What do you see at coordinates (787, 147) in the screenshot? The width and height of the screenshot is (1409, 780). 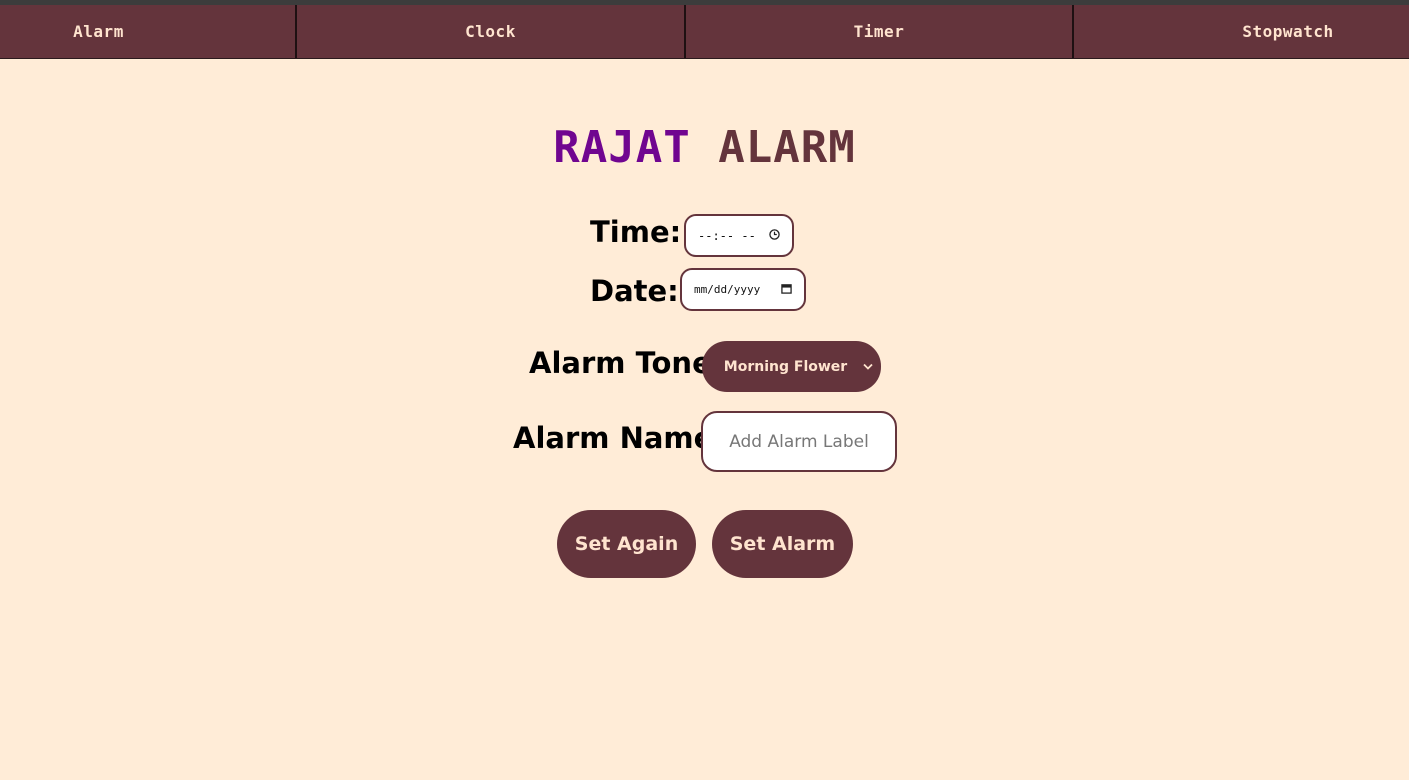 I see `title-part-2: ALARM` at bounding box center [787, 147].